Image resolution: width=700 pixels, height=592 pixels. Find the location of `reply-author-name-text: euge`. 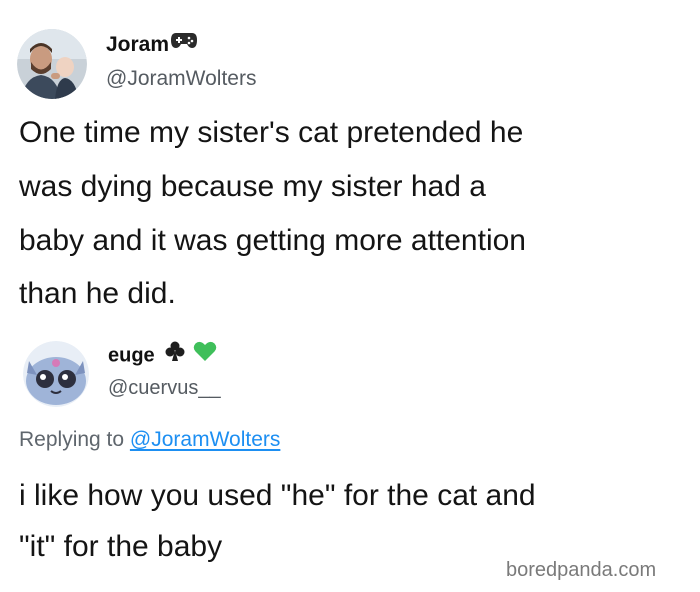

reply-author-name-text: euge is located at coordinates (131, 355).